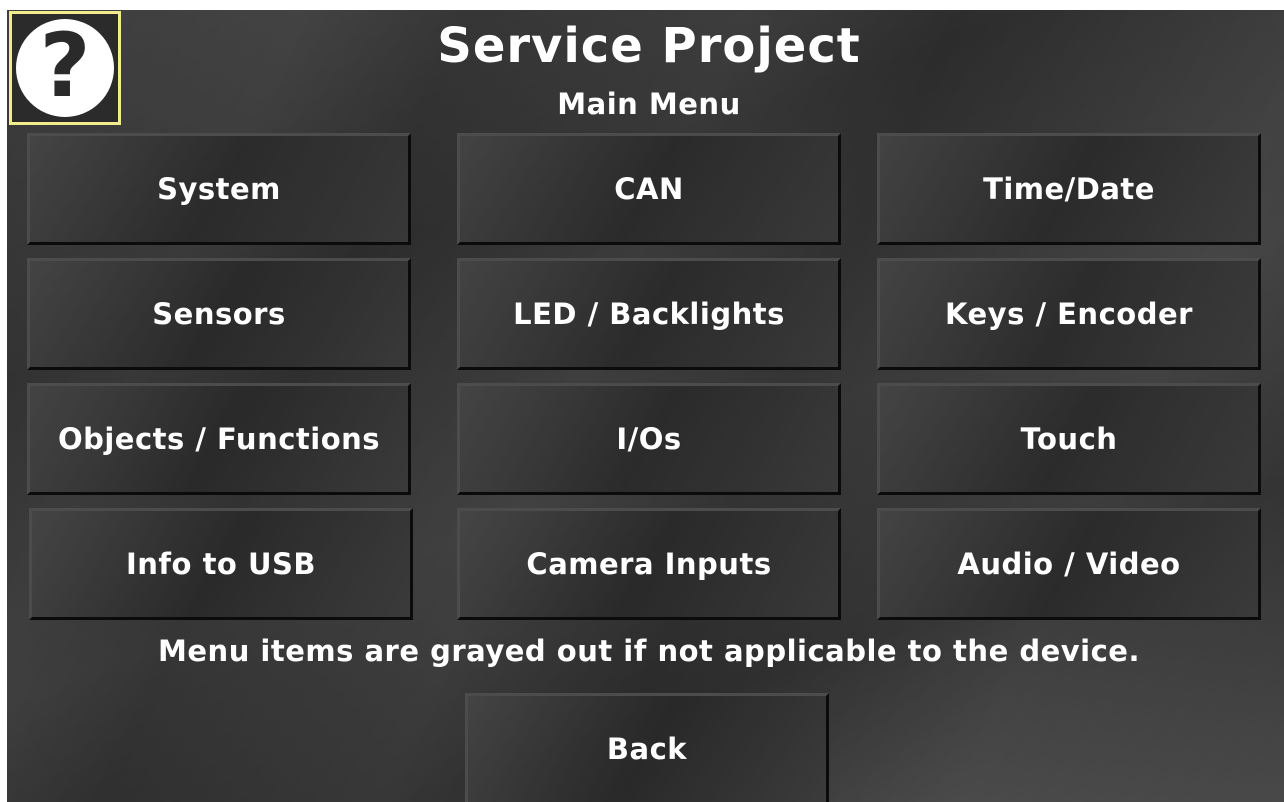 This screenshot has width=1284, height=802. I want to click on can-button: CAN, so click(649, 189).